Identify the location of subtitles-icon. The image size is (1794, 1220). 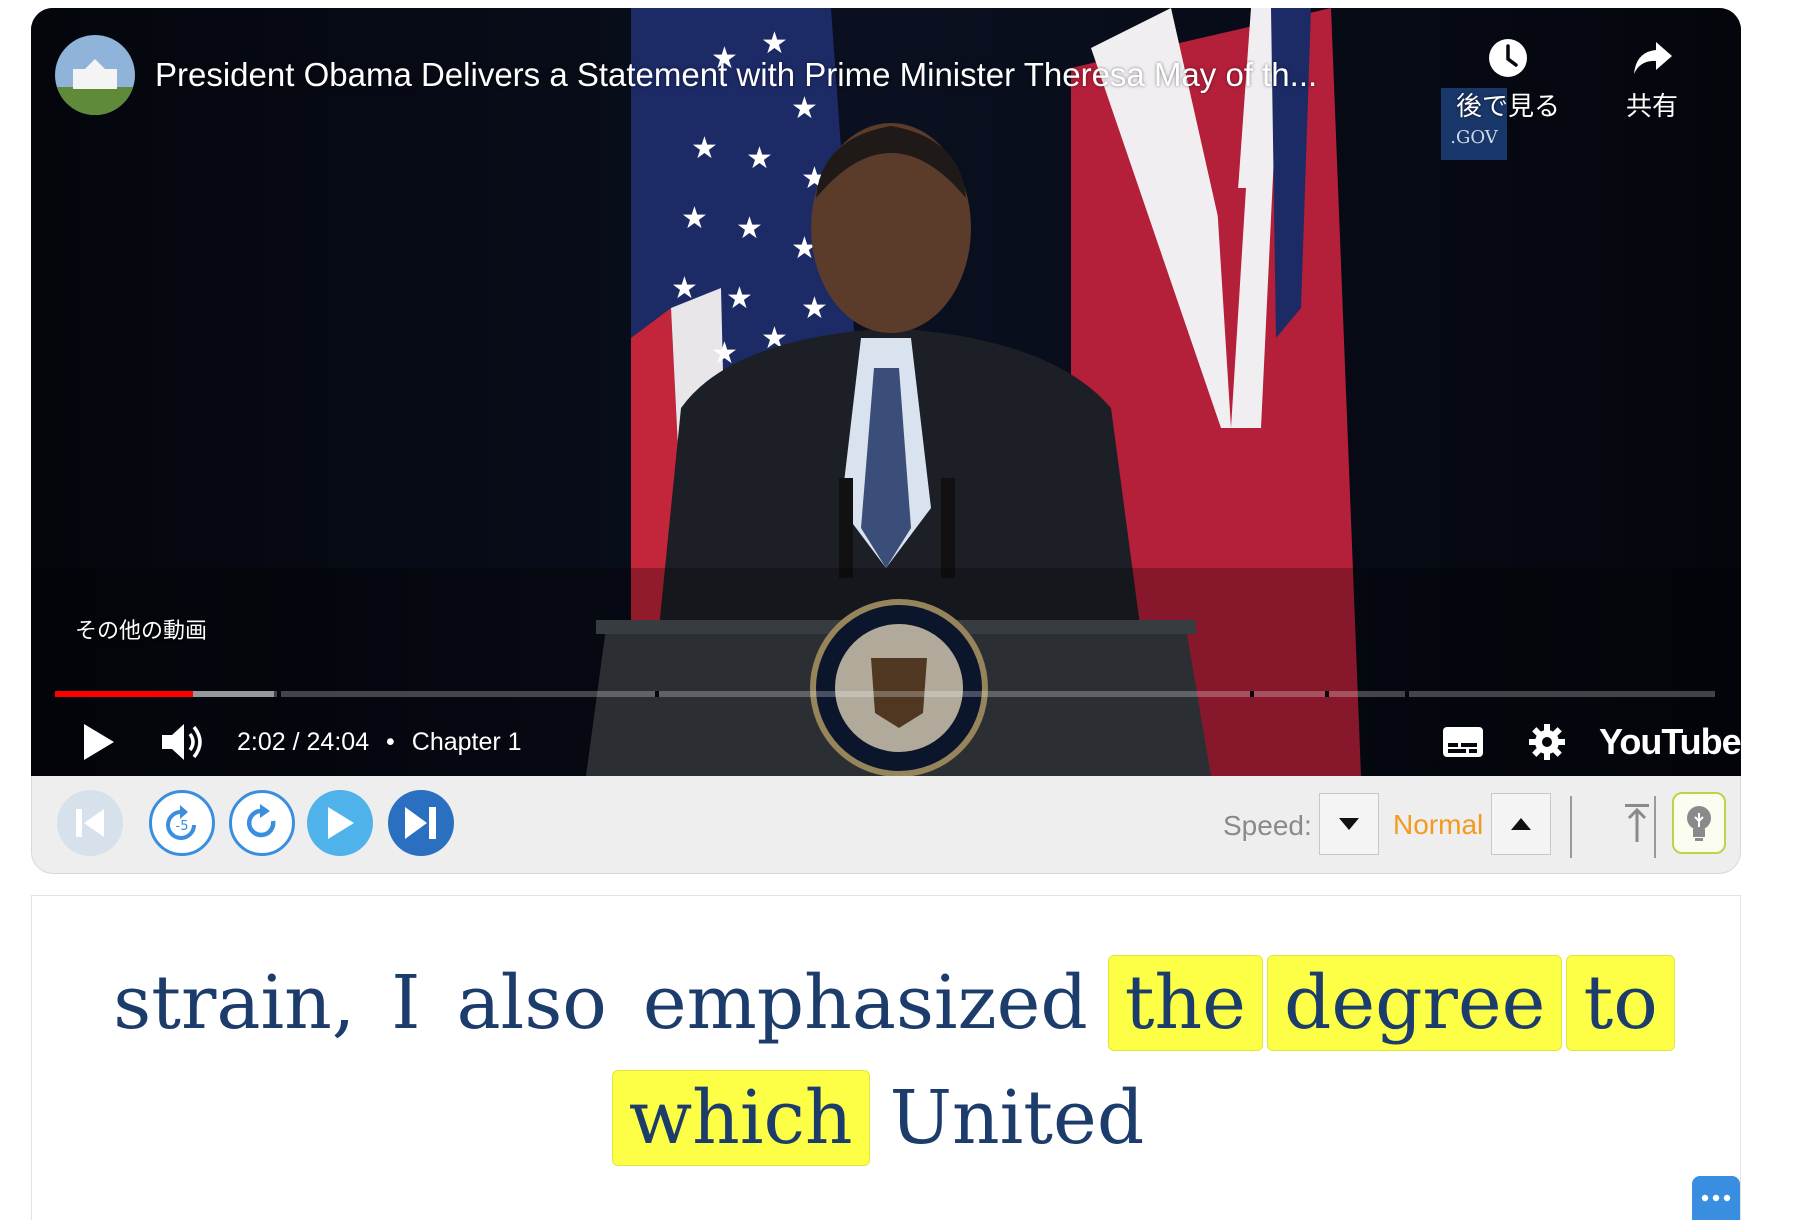
(1463, 742).